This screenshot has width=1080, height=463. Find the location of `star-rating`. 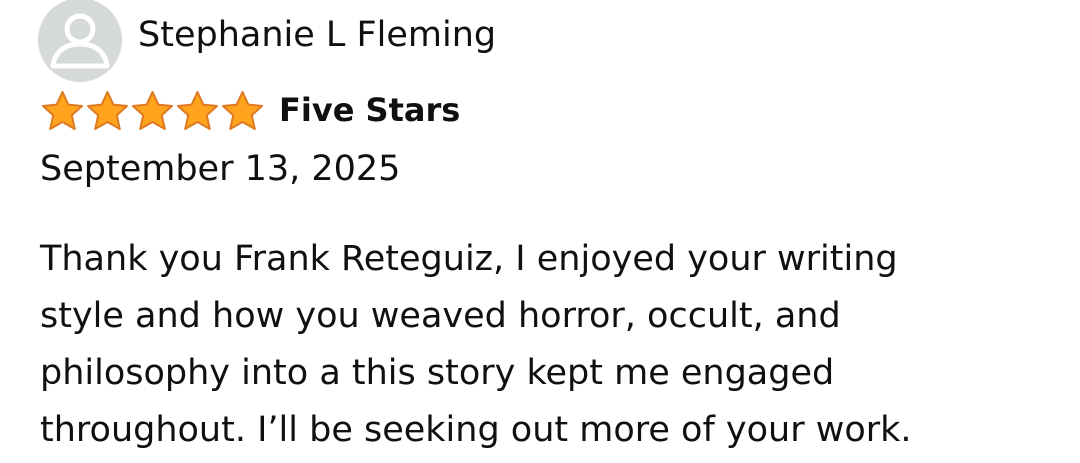

star-rating is located at coordinates (152, 111).